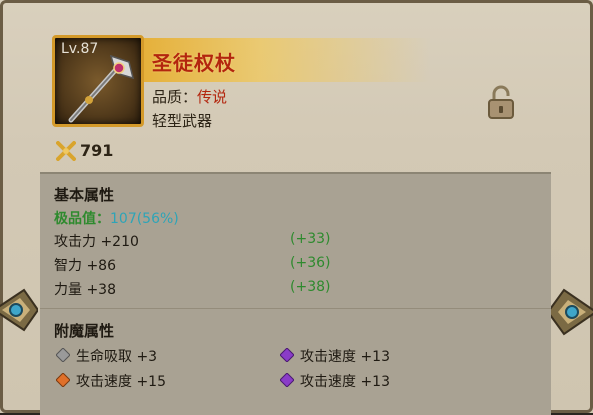 The width and height of the screenshot is (593, 415). I want to click on enchant-attack-speed-1: 攻击速度 +13, so click(345, 357).